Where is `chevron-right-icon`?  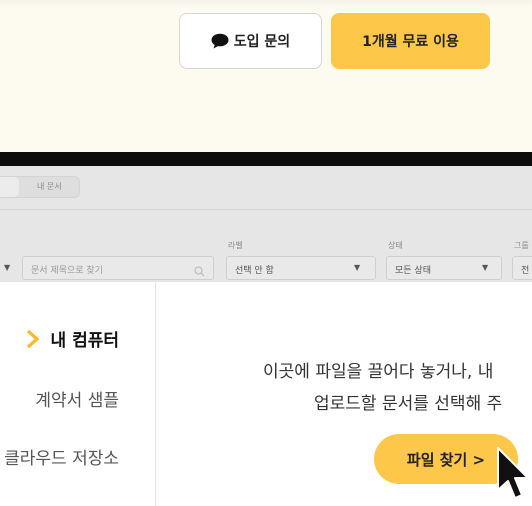
chevron-right-icon is located at coordinates (33, 339).